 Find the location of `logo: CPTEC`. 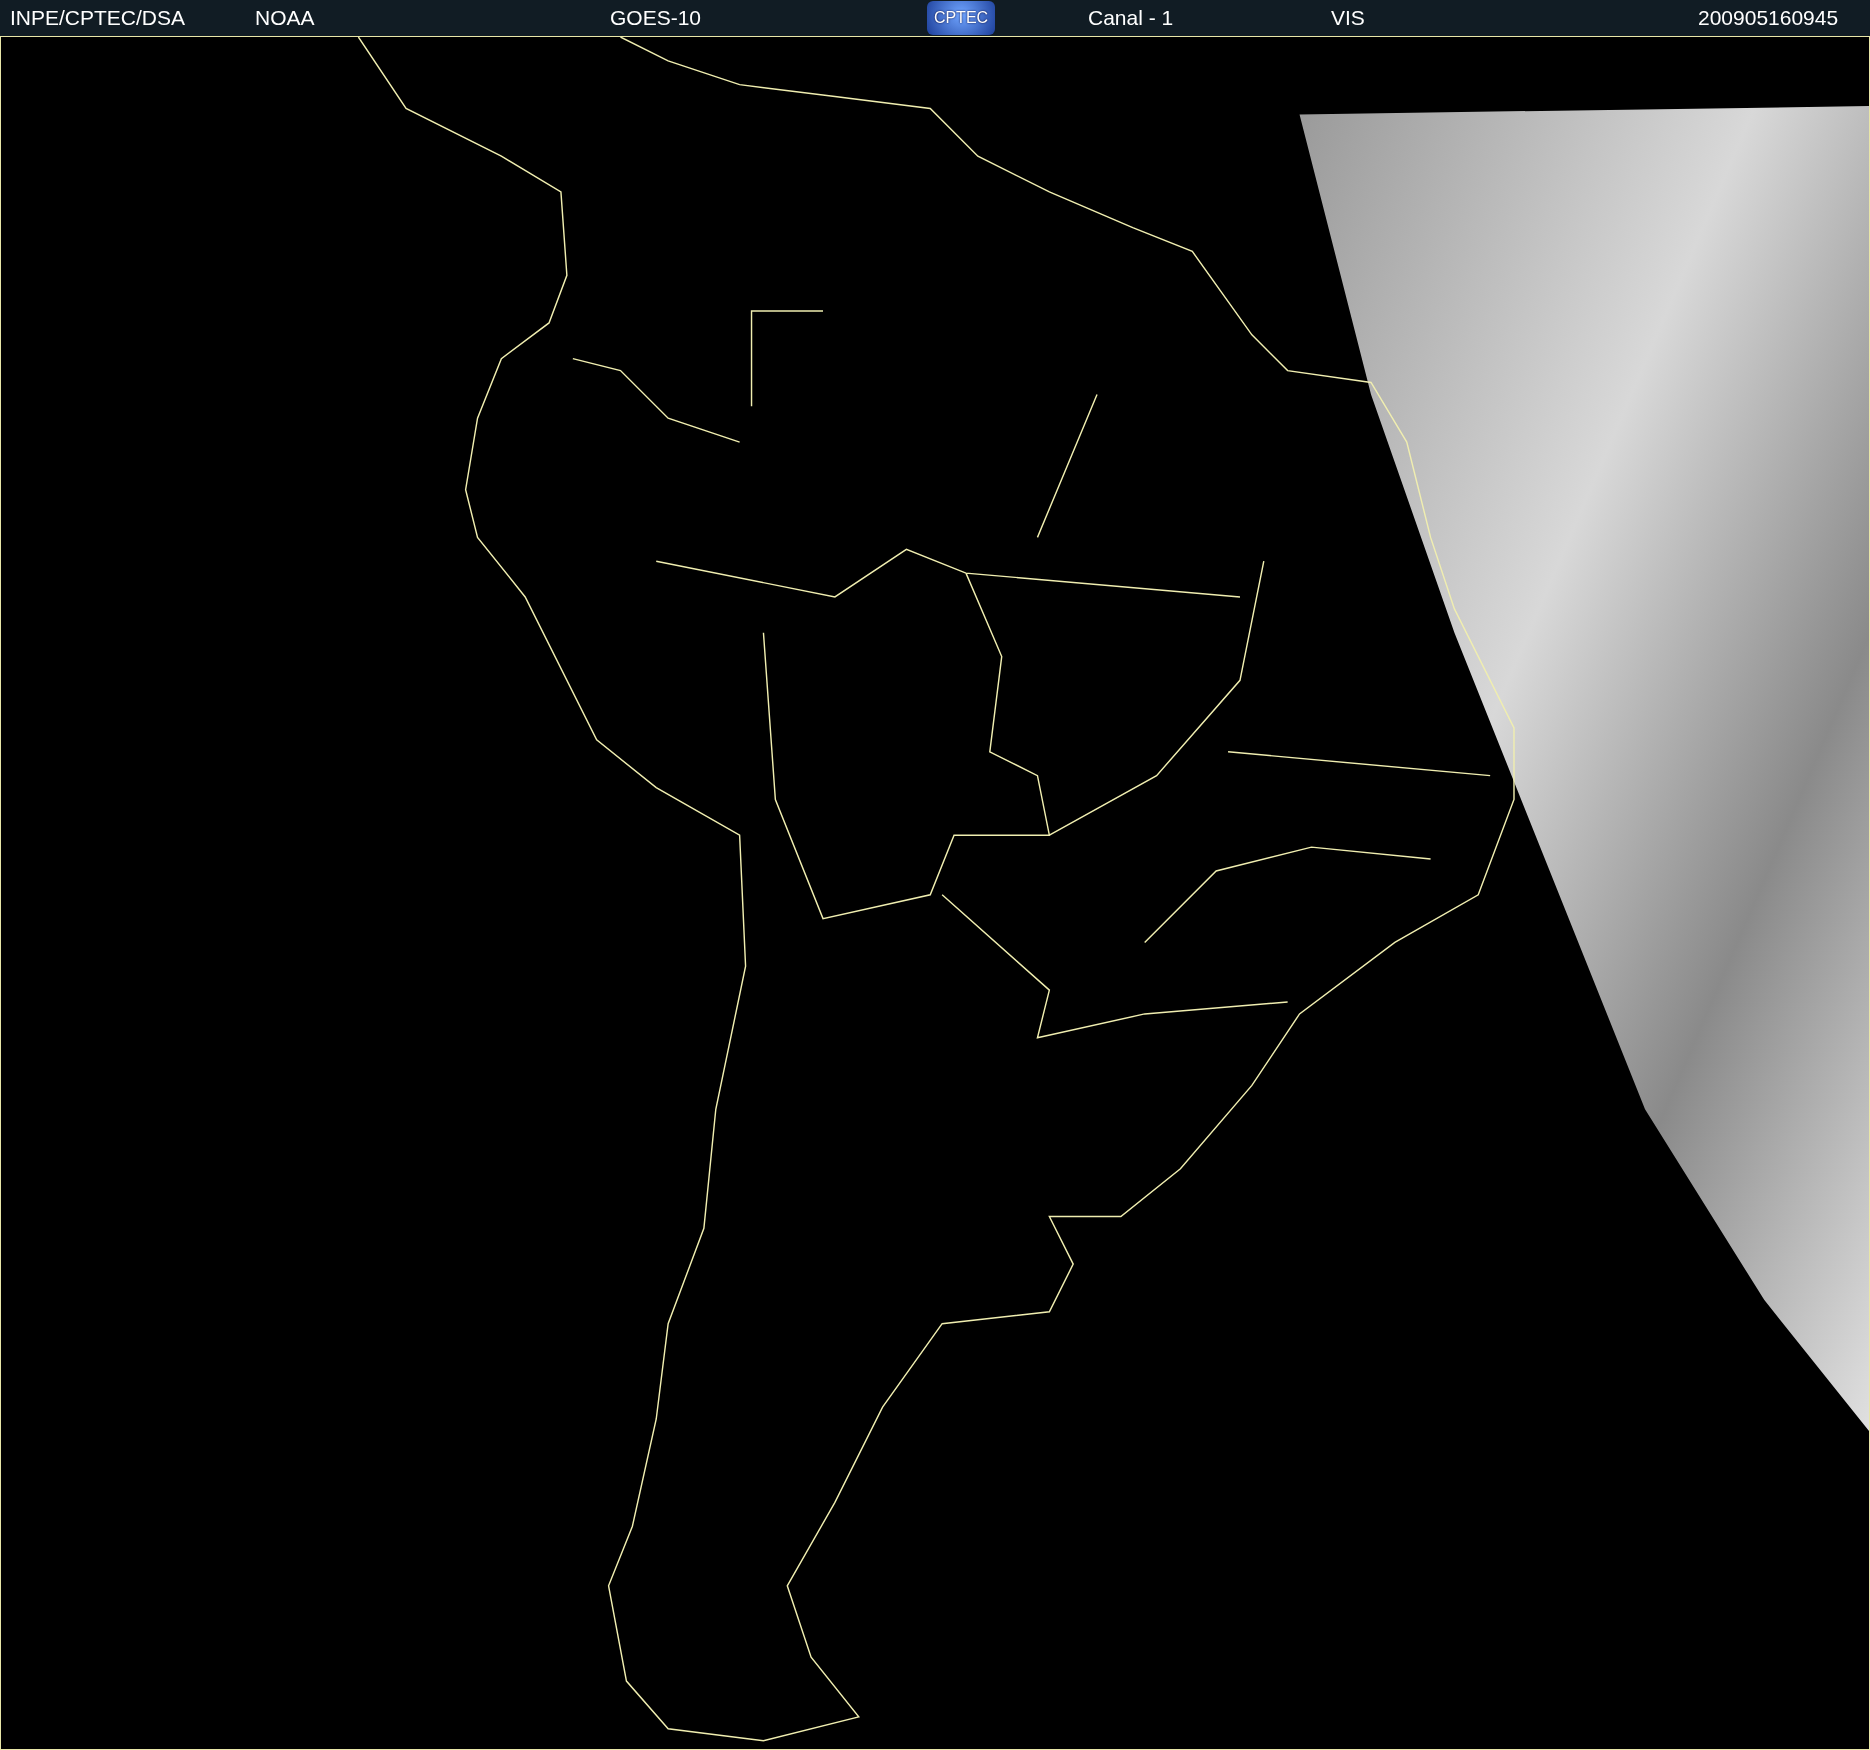

logo: CPTEC is located at coordinates (961, 18).